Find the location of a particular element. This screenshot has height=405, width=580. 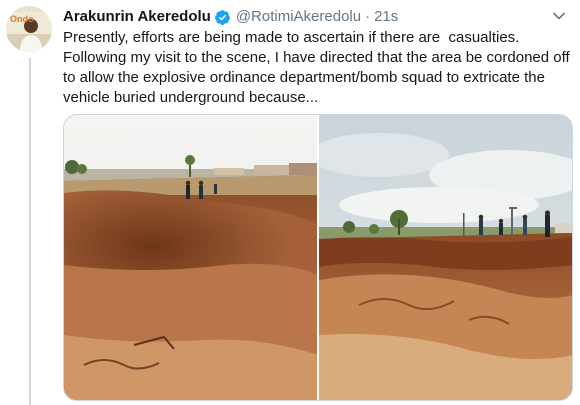

user-handle: @RotimiAkeredolu is located at coordinates (298, 17).